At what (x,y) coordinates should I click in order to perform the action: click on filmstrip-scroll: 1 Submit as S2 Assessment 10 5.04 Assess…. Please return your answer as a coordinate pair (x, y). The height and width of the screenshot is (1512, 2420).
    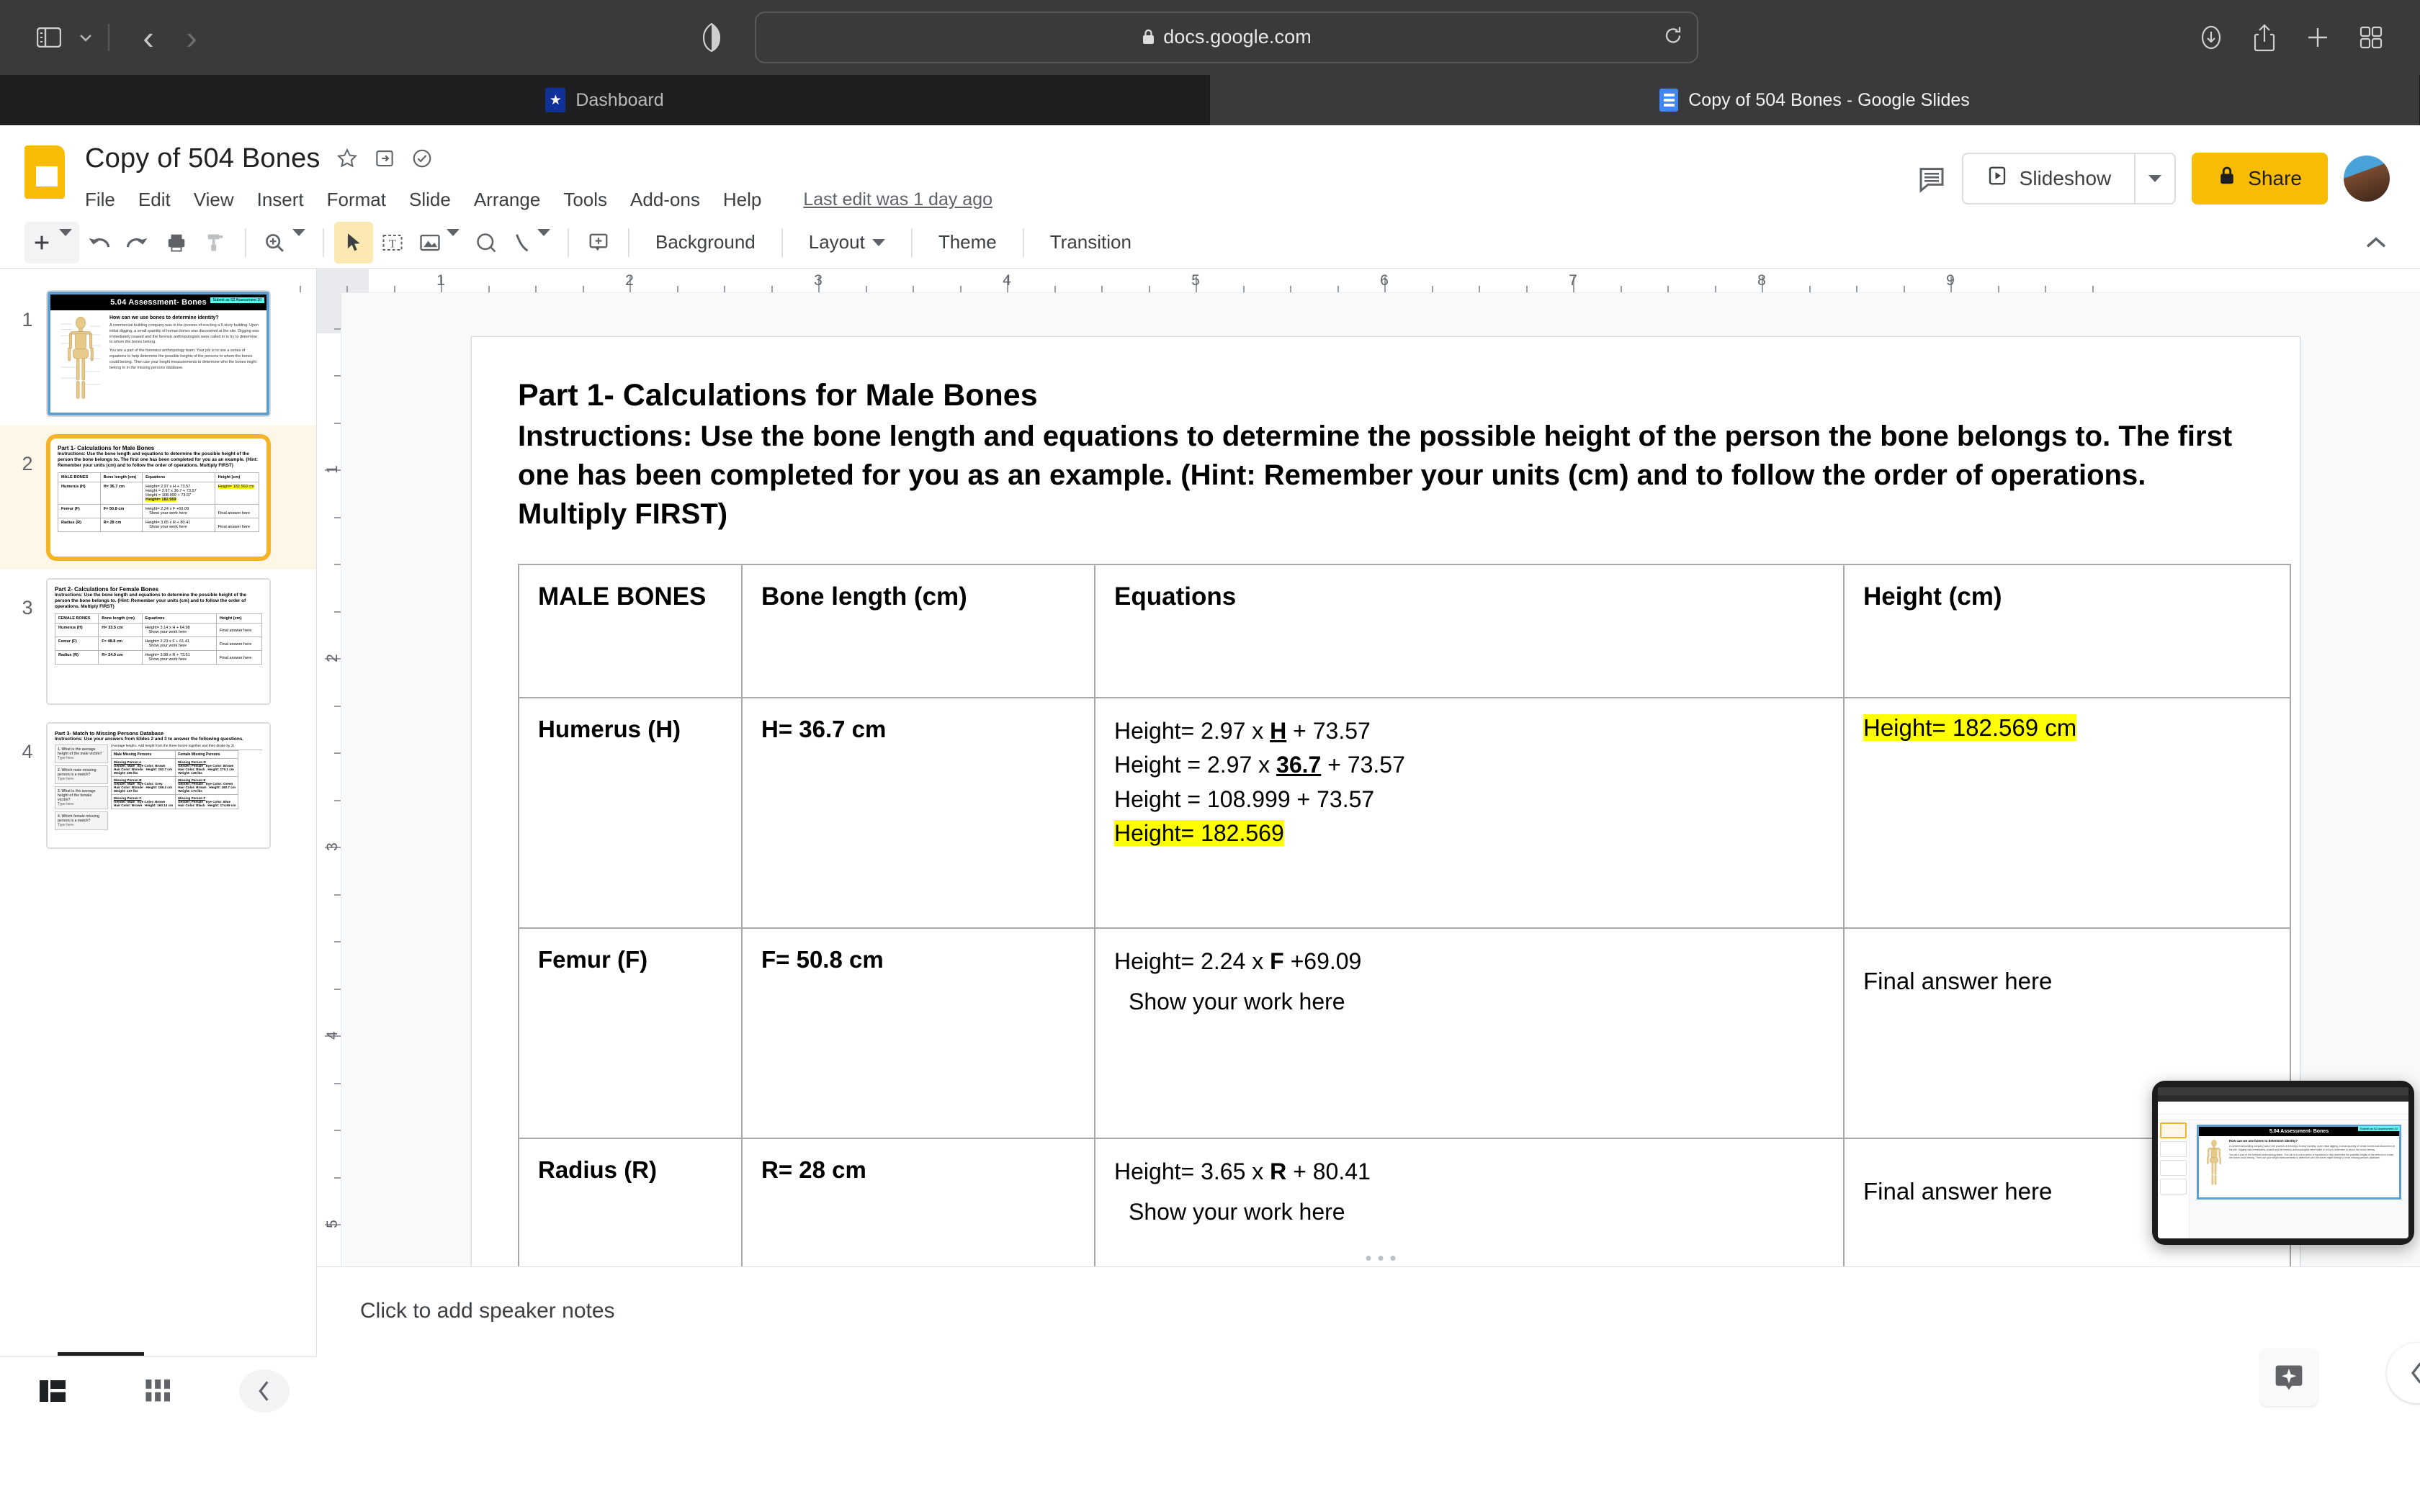
    Looking at the image, I should click on (158, 812).